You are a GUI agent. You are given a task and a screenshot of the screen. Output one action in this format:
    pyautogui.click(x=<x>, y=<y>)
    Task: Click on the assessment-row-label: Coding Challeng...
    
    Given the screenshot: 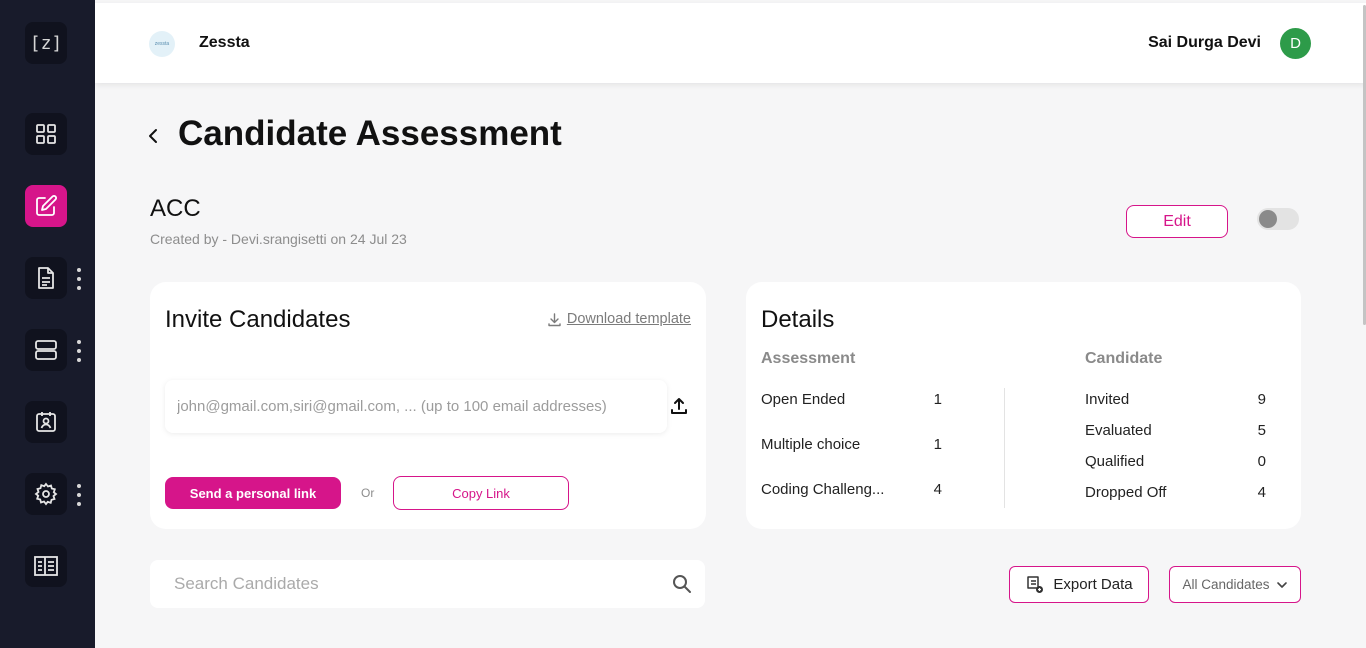 What is the action you would take?
    pyautogui.click(x=823, y=489)
    